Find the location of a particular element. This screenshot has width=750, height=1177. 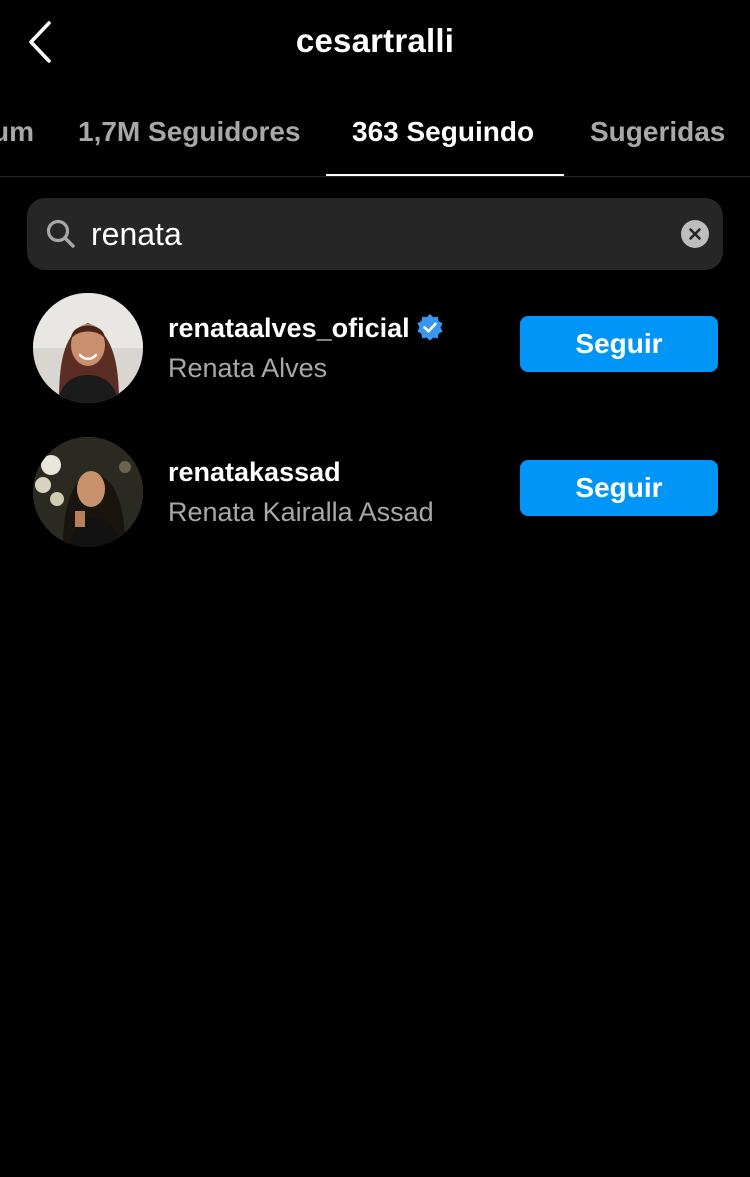

active-tab-indicator is located at coordinates (445, 175).